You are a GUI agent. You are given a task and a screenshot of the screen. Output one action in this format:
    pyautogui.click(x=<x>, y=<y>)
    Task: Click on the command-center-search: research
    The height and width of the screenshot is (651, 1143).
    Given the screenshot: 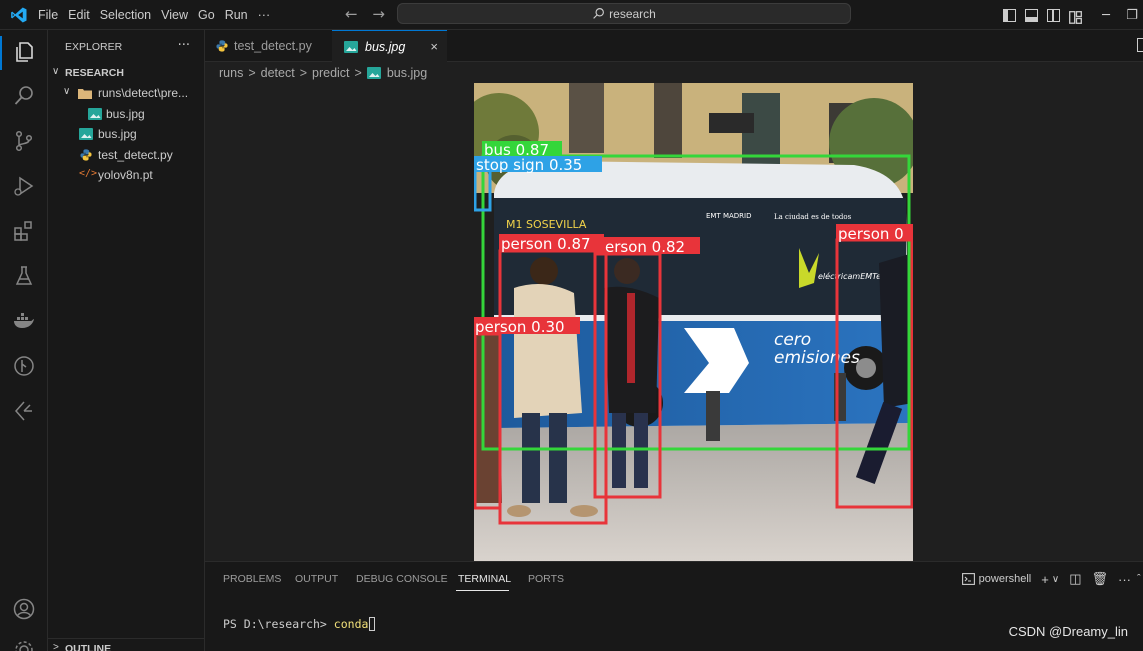 What is the action you would take?
    pyautogui.click(x=624, y=13)
    